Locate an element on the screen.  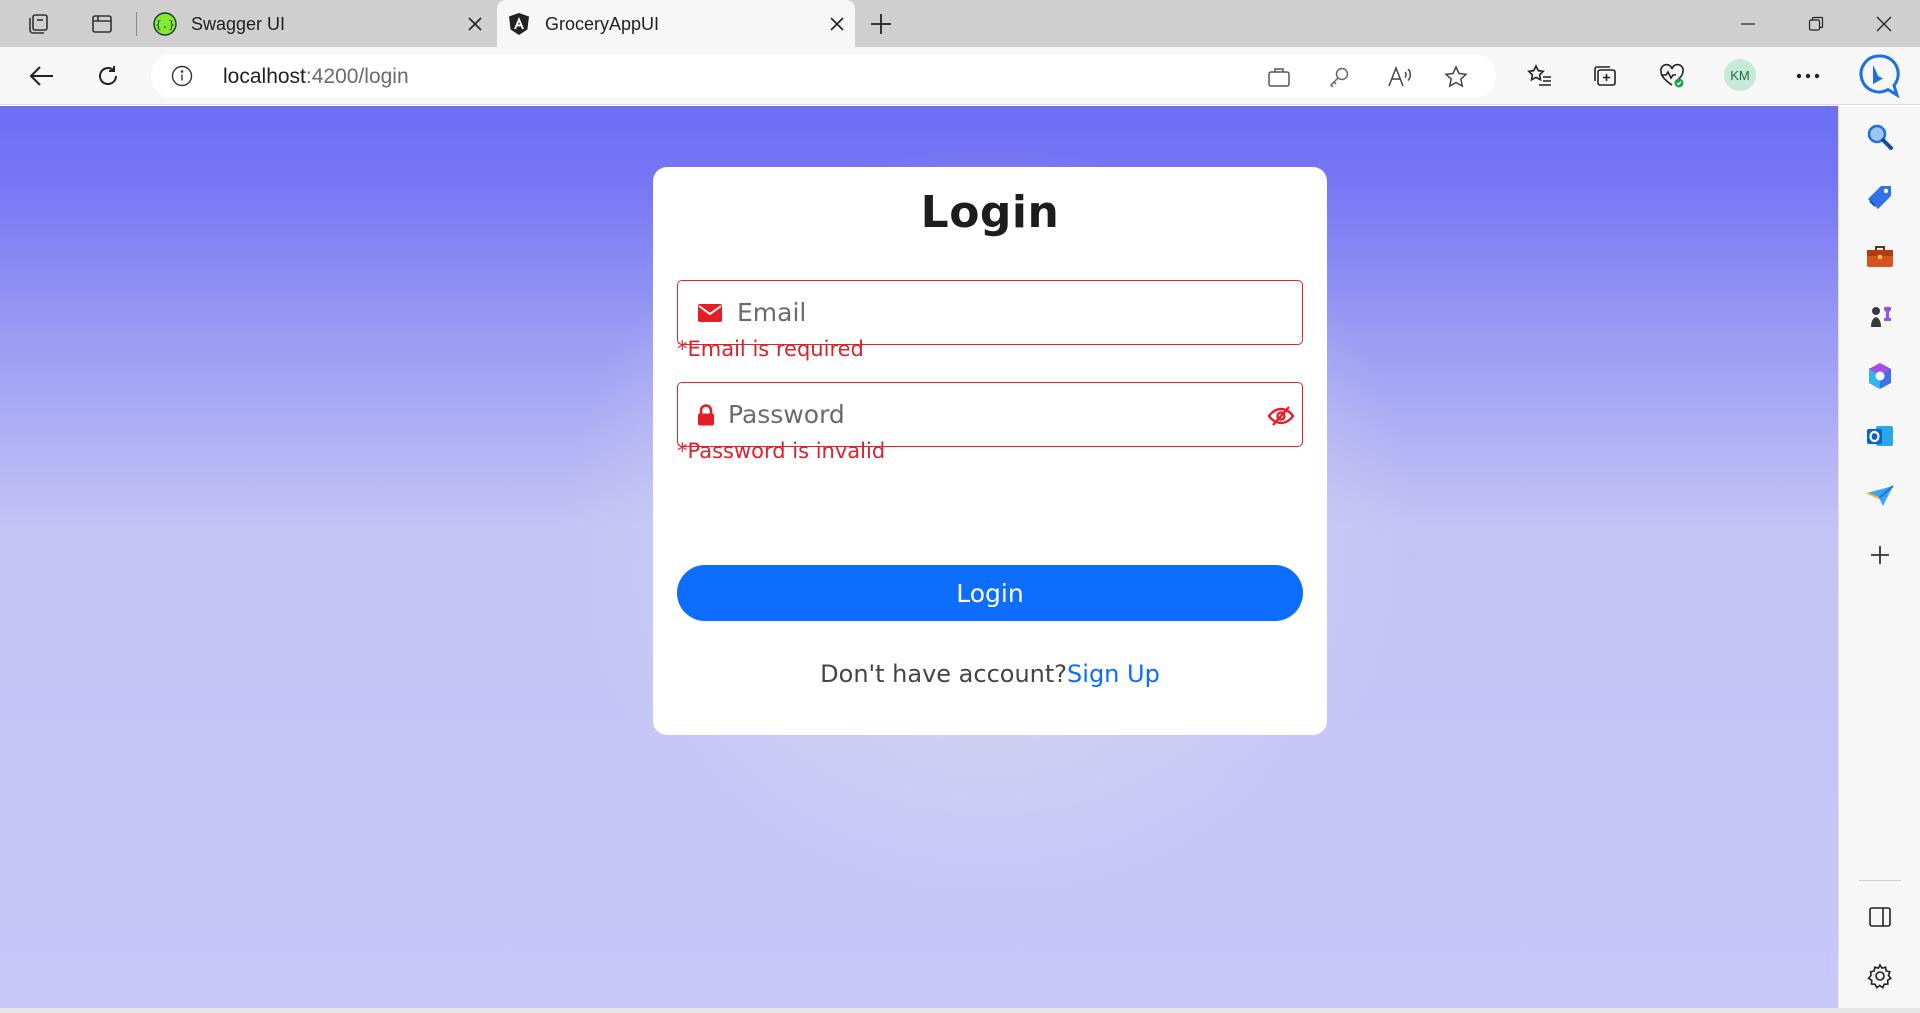
add-icon is located at coordinates (1880, 555).